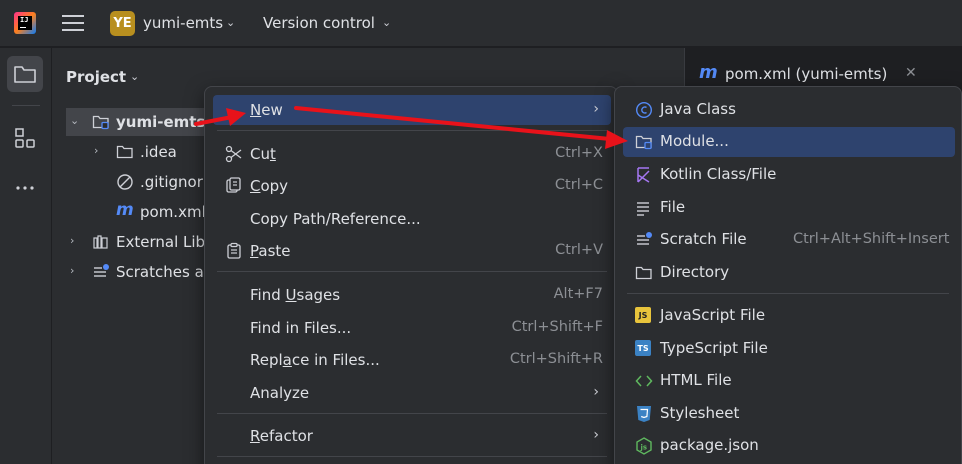  Describe the element at coordinates (234, 250) in the screenshot. I see `paste-icon` at that location.